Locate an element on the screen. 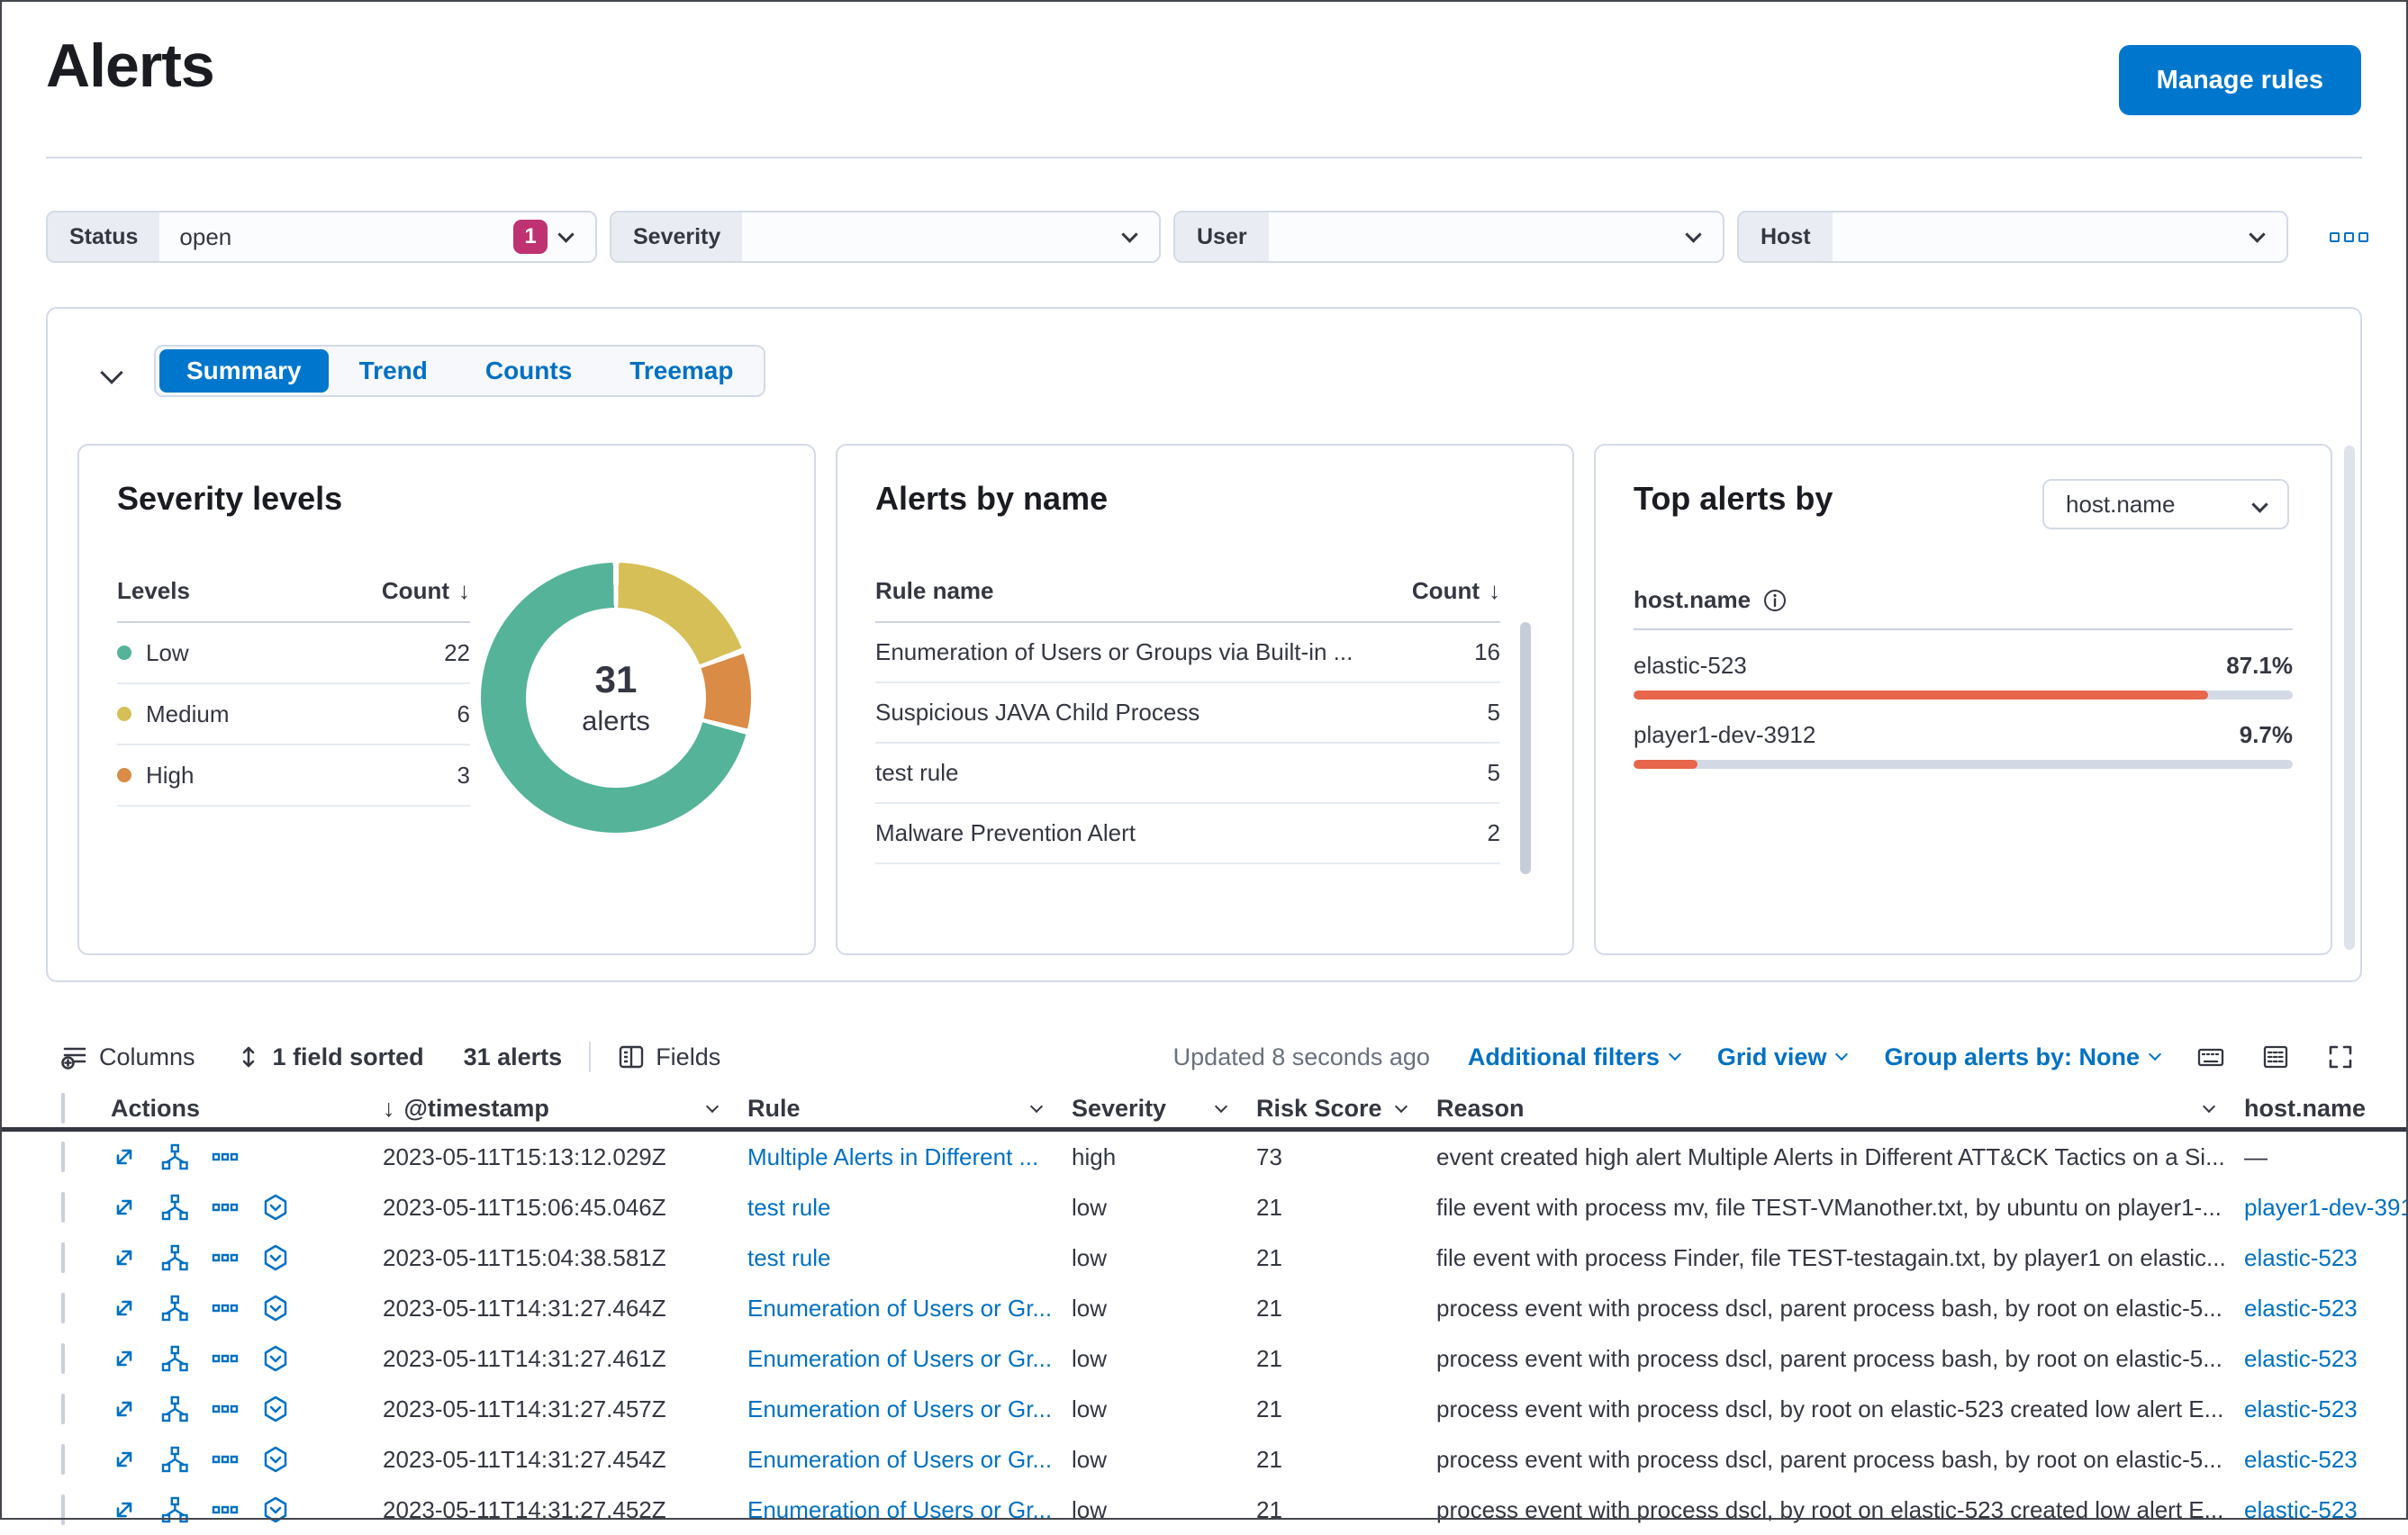 Image resolution: width=2408 pixels, height=1535 pixels. sort-fields-button: 1 field sorted is located at coordinates (329, 1057).